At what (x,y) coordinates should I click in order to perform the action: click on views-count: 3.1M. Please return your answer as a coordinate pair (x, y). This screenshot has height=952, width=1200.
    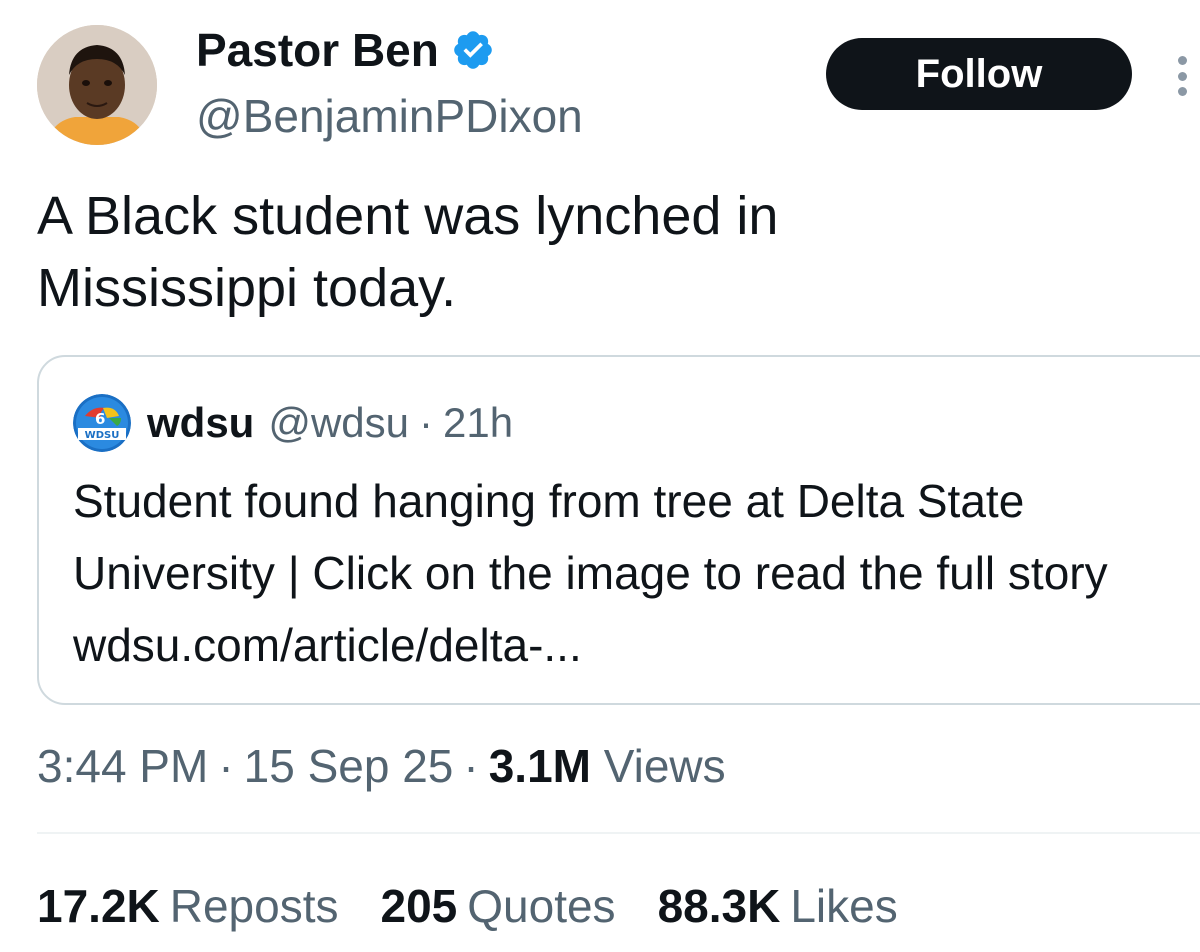
    Looking at the image, I should click on (539, 766).